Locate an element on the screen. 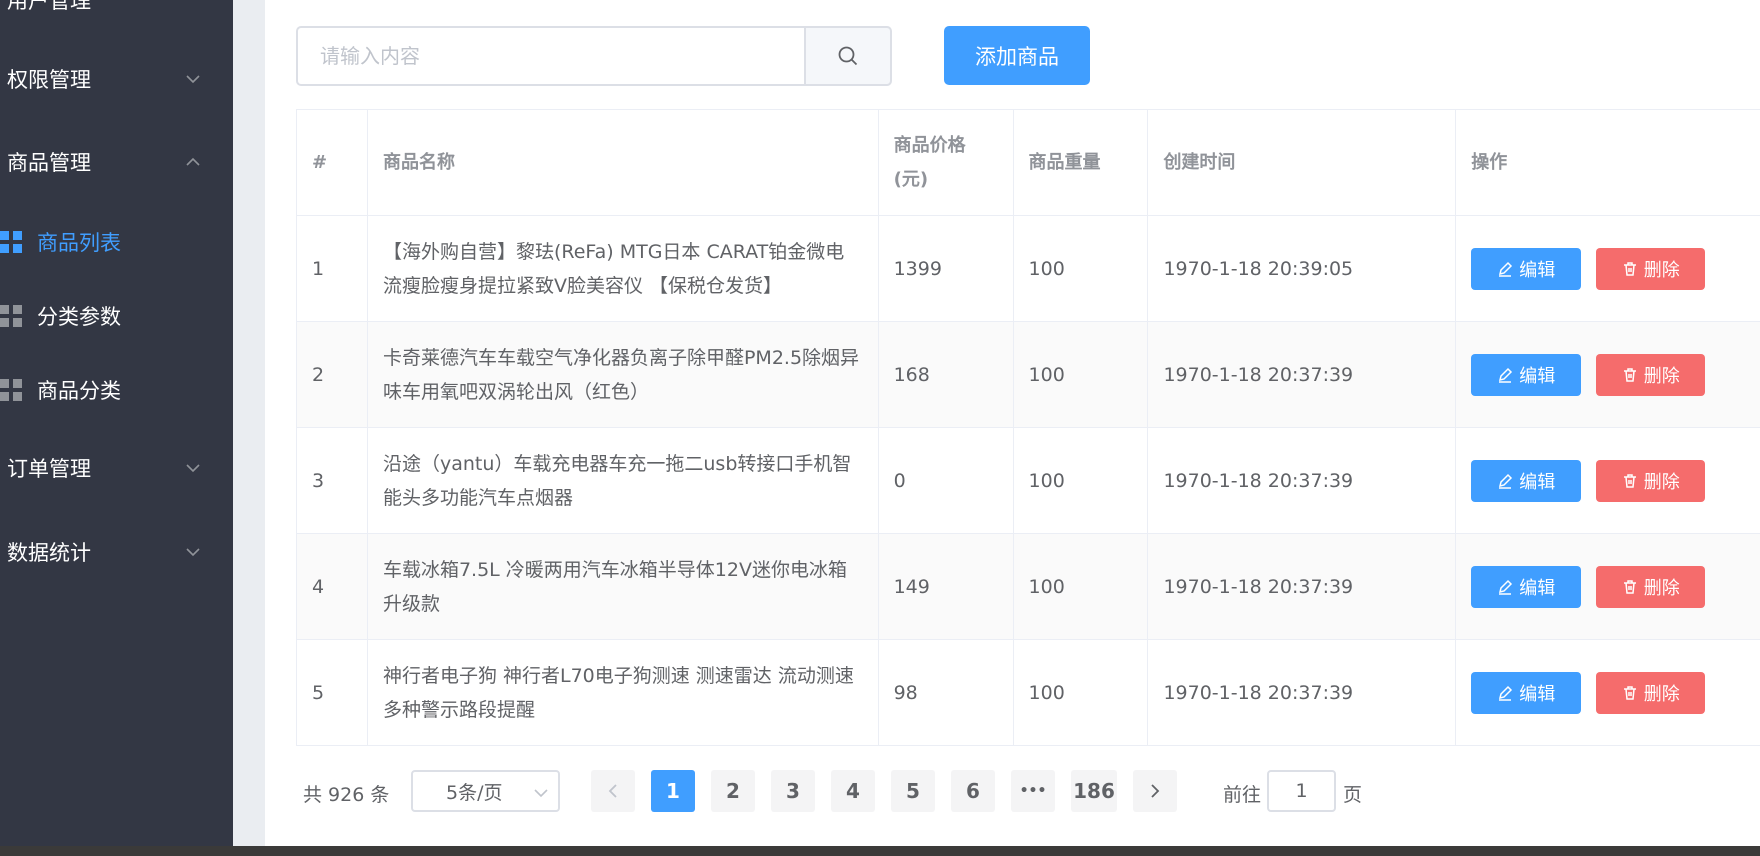 The width and height of the screenshot is (1760, 856). jump-page-input is located at coordinates (1301, 791).